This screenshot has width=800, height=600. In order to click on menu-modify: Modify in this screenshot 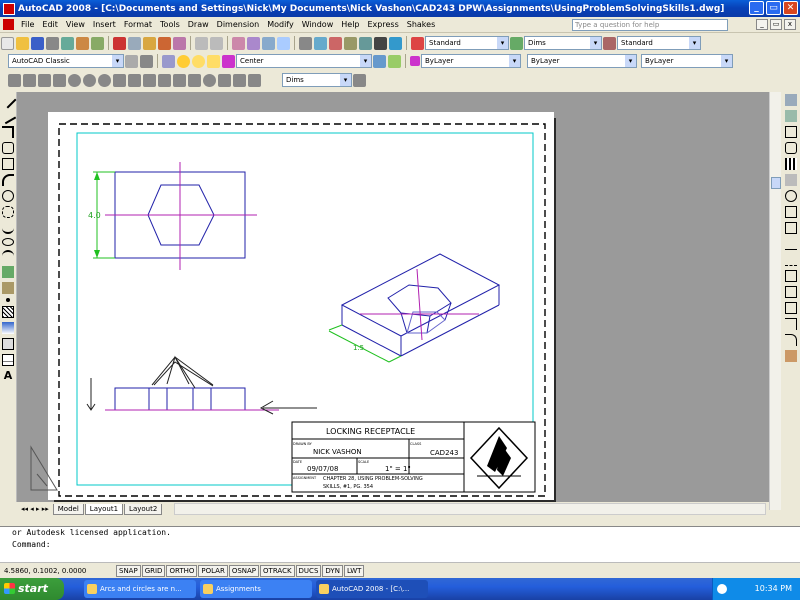, I will do `click(280, 24)`.